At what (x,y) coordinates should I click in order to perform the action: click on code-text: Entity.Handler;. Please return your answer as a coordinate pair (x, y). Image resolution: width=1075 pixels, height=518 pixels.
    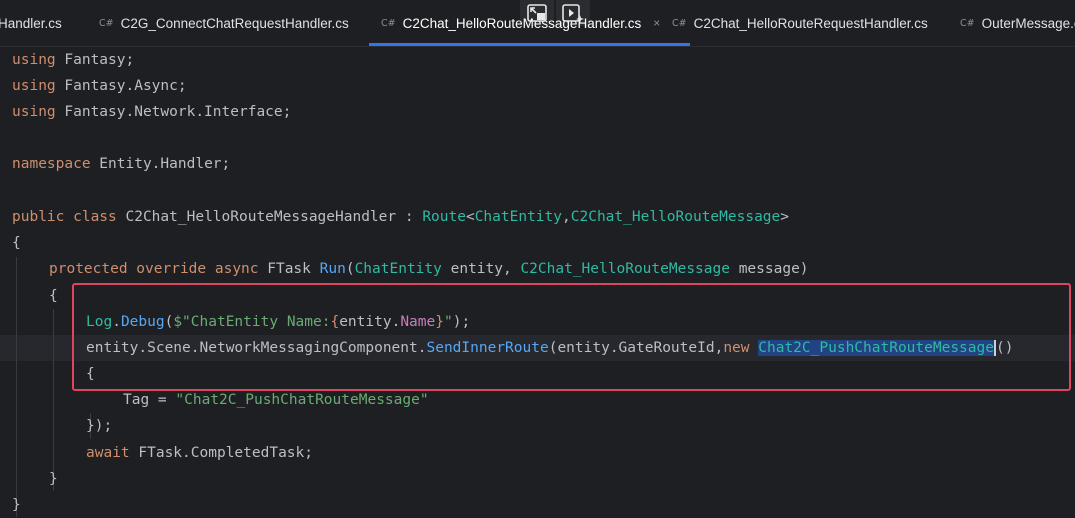
    Looking at the image, I should click on (160, 164).